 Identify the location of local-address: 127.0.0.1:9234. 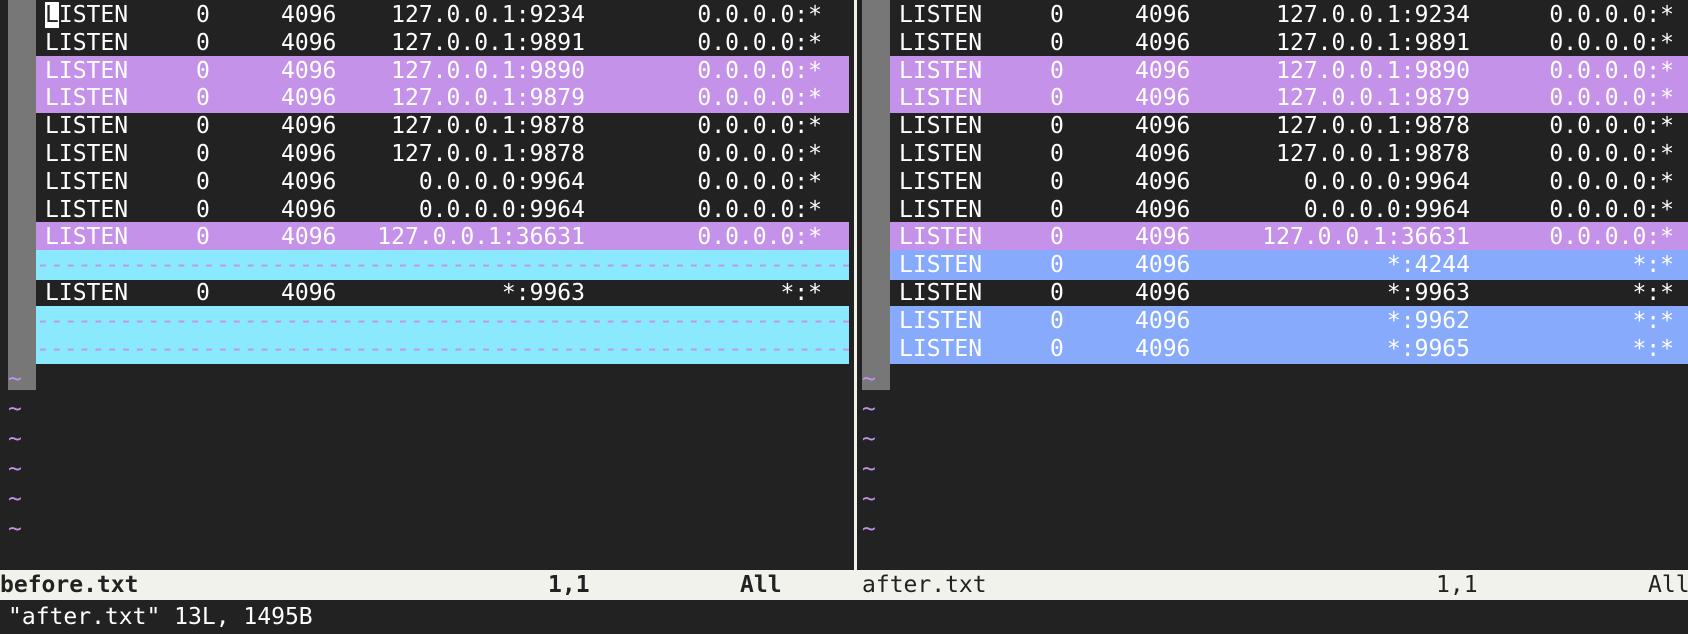
(1373, 15).